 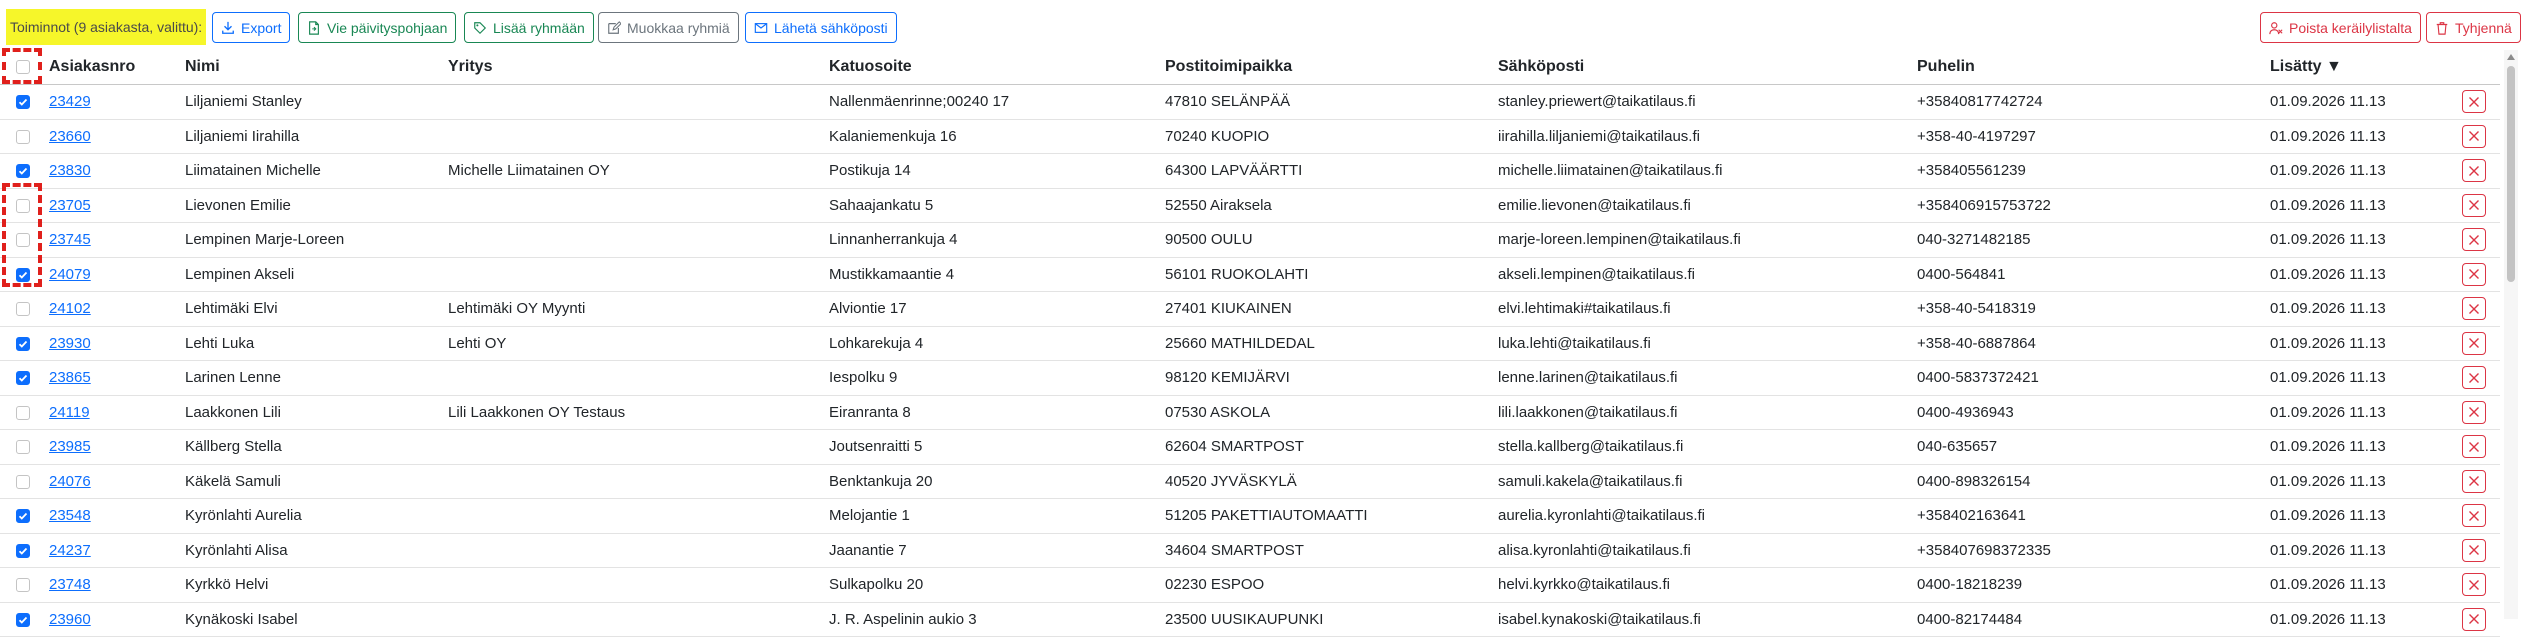 I want to click on header-company: Yritys, so click(x=470, y=67).